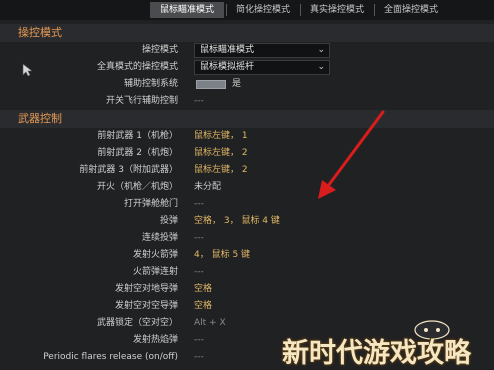 Image resolution: width=494 pixels, height=370 pixels. What do you see at coordinates (155, 340) in the screenshot?
I see `binding-label: 发射热焰弹` at bounding box center [155, 340].